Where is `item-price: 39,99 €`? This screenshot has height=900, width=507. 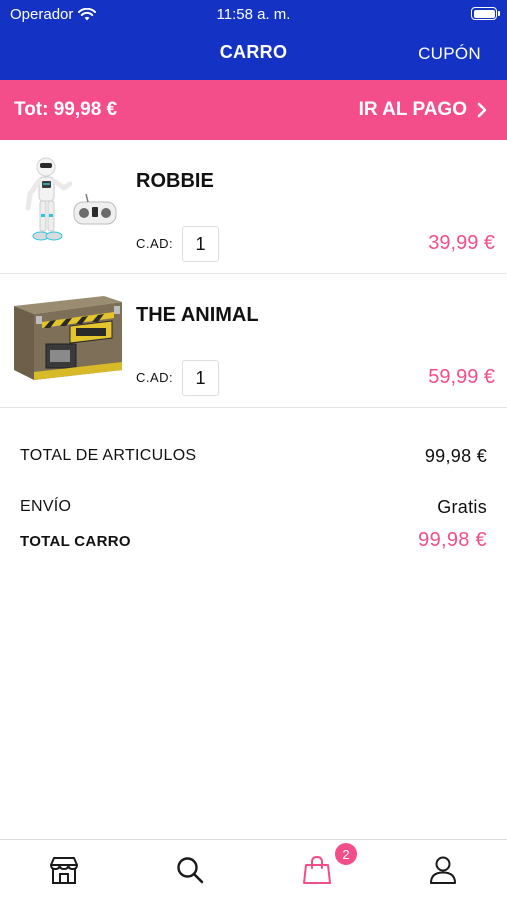 item-price: 39,99 € is located at coordinates (461, 243).